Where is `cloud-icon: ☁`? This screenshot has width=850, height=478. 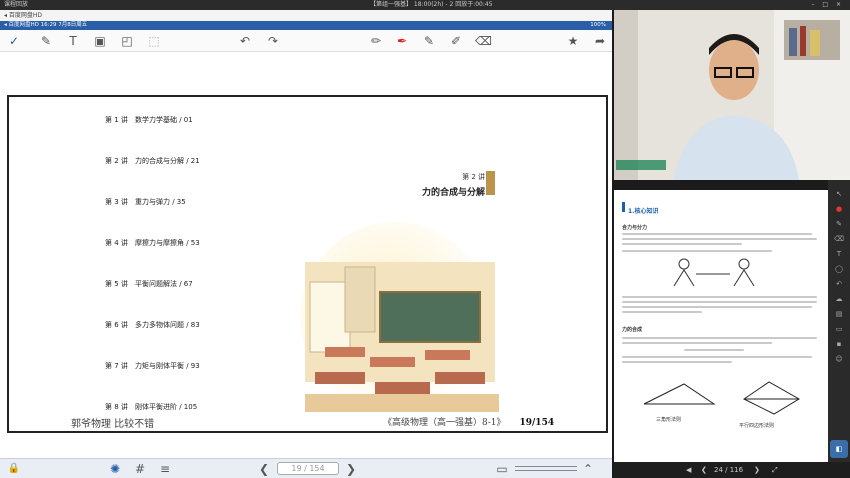
cloud-icon: ☁ is located at coordinates (839, 299).